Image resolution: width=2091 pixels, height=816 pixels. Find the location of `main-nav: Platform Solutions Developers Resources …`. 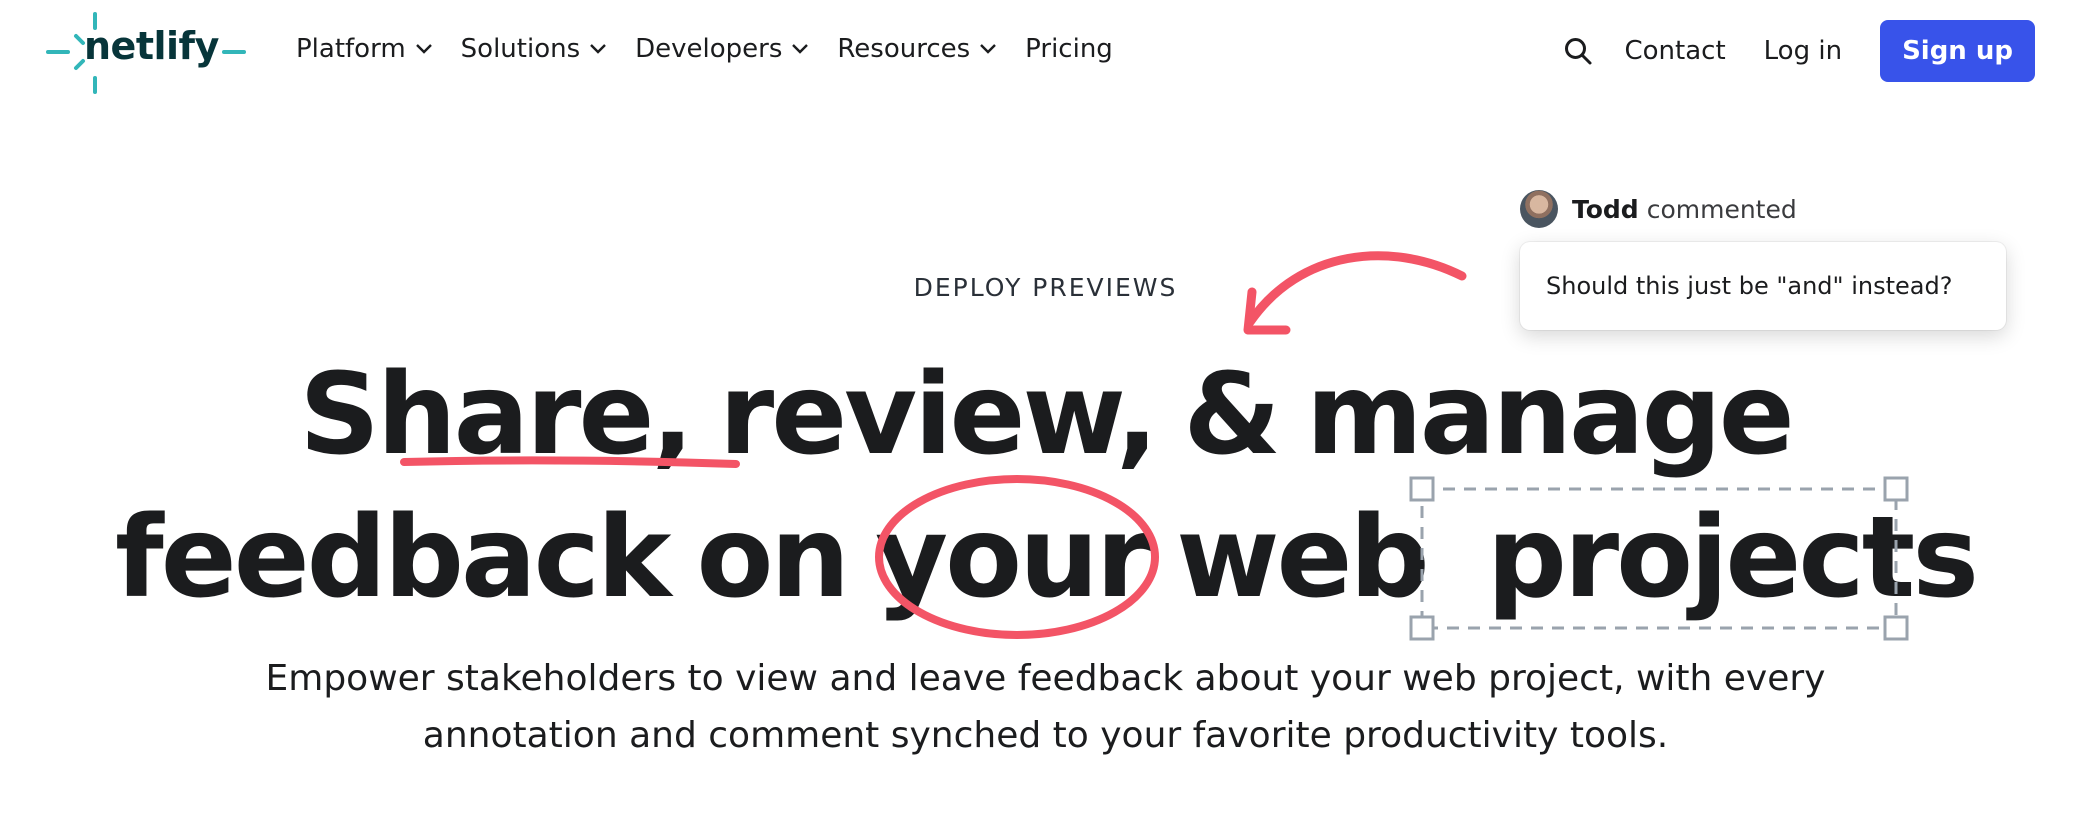

main-nav: Platform Solutions Developers Resources … is located at coordinates (718, 49).